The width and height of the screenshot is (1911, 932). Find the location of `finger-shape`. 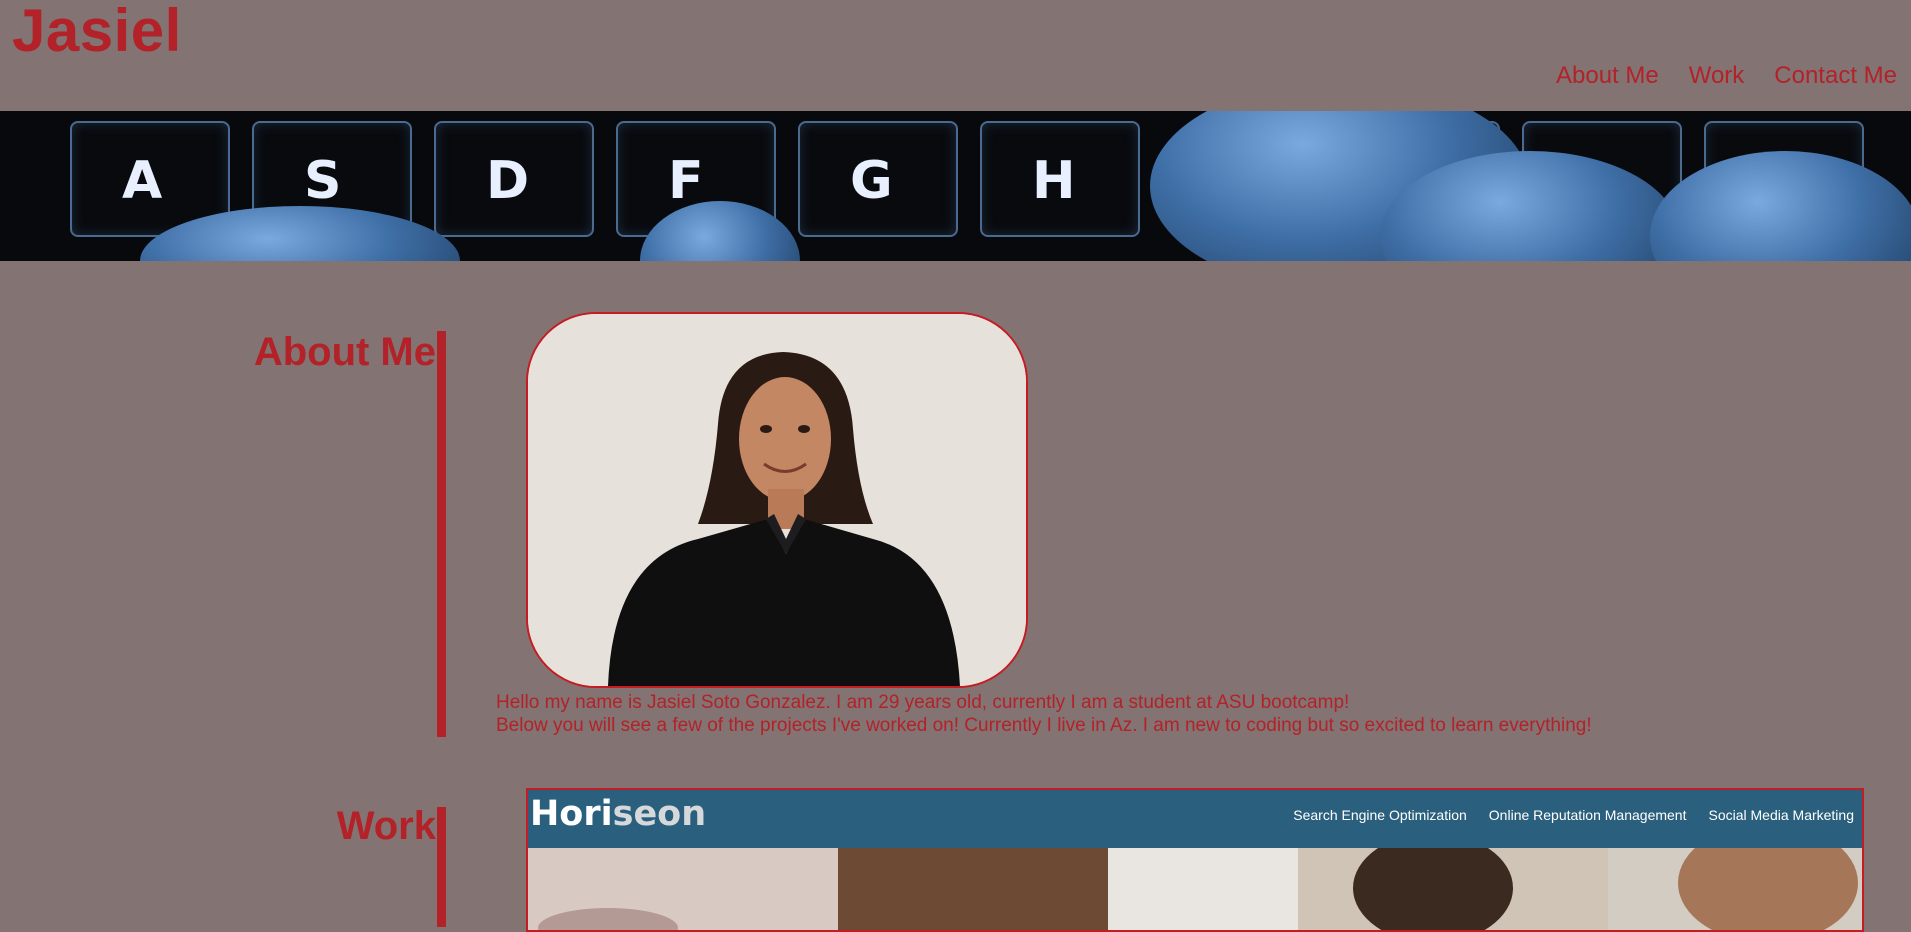

finger-shape is located at coordinates (1780, 206).